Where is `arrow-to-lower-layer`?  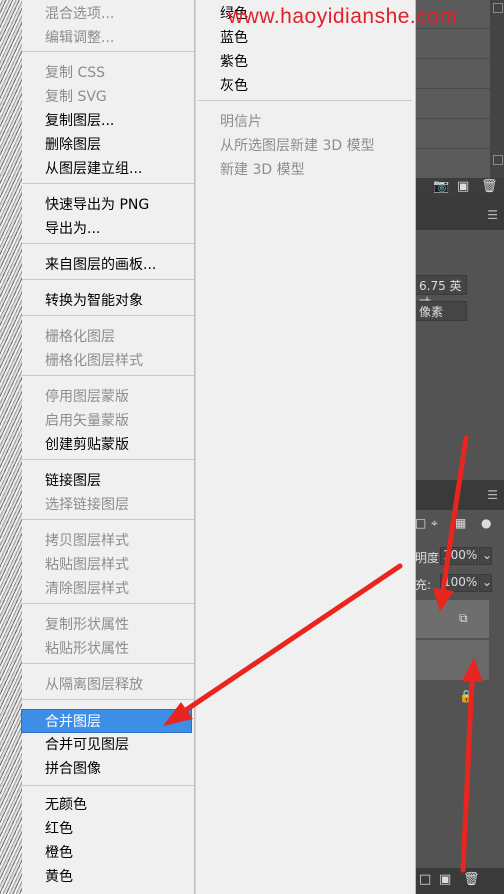 arrow-to-lower-layer is located at coordinates (471, 765).